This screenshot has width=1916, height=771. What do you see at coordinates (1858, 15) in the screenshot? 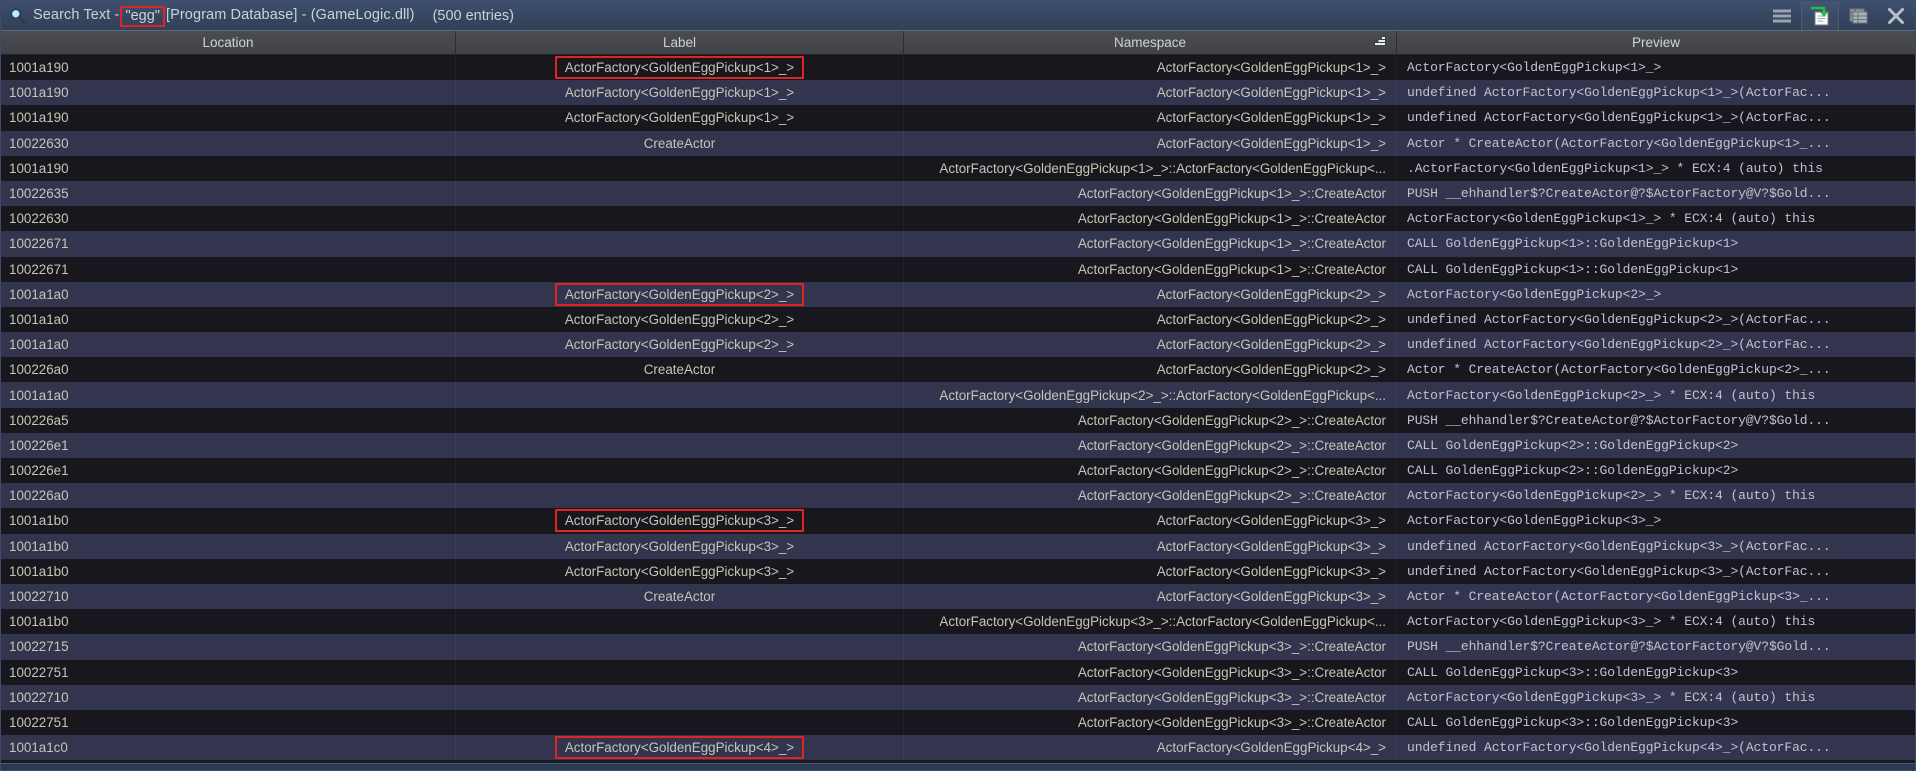
I see `snapshot-button` at bounding box center [1858, 15].